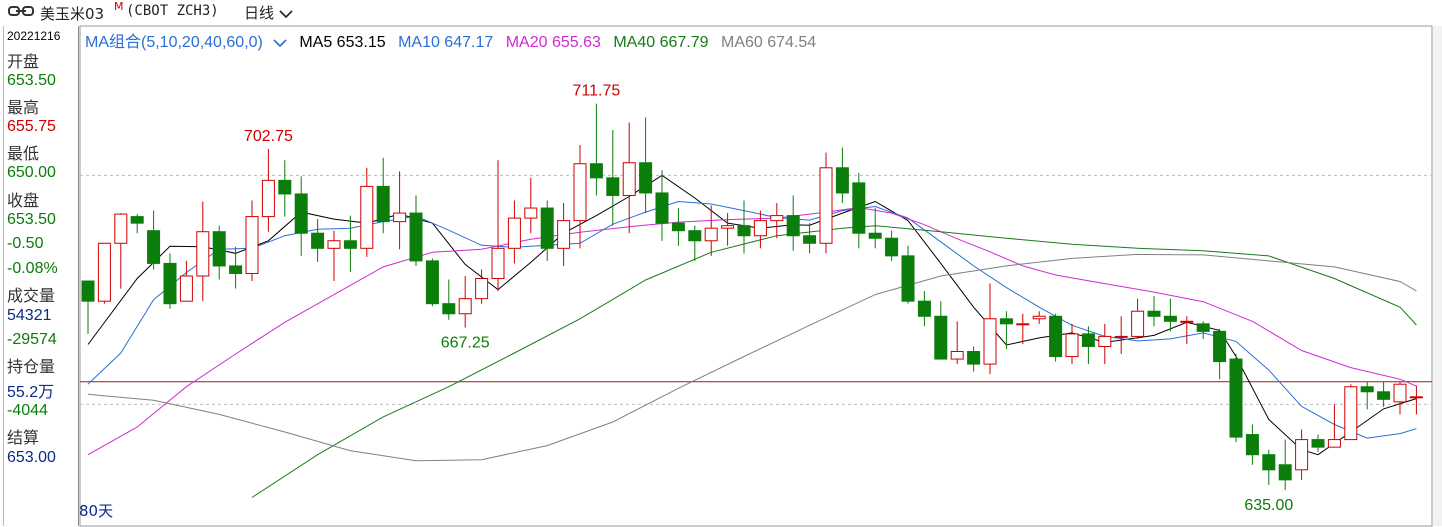 The height and width of the screenshot is (527, 1442). I want to click on ma5-value: MA5 653.15, so click(342, 42).